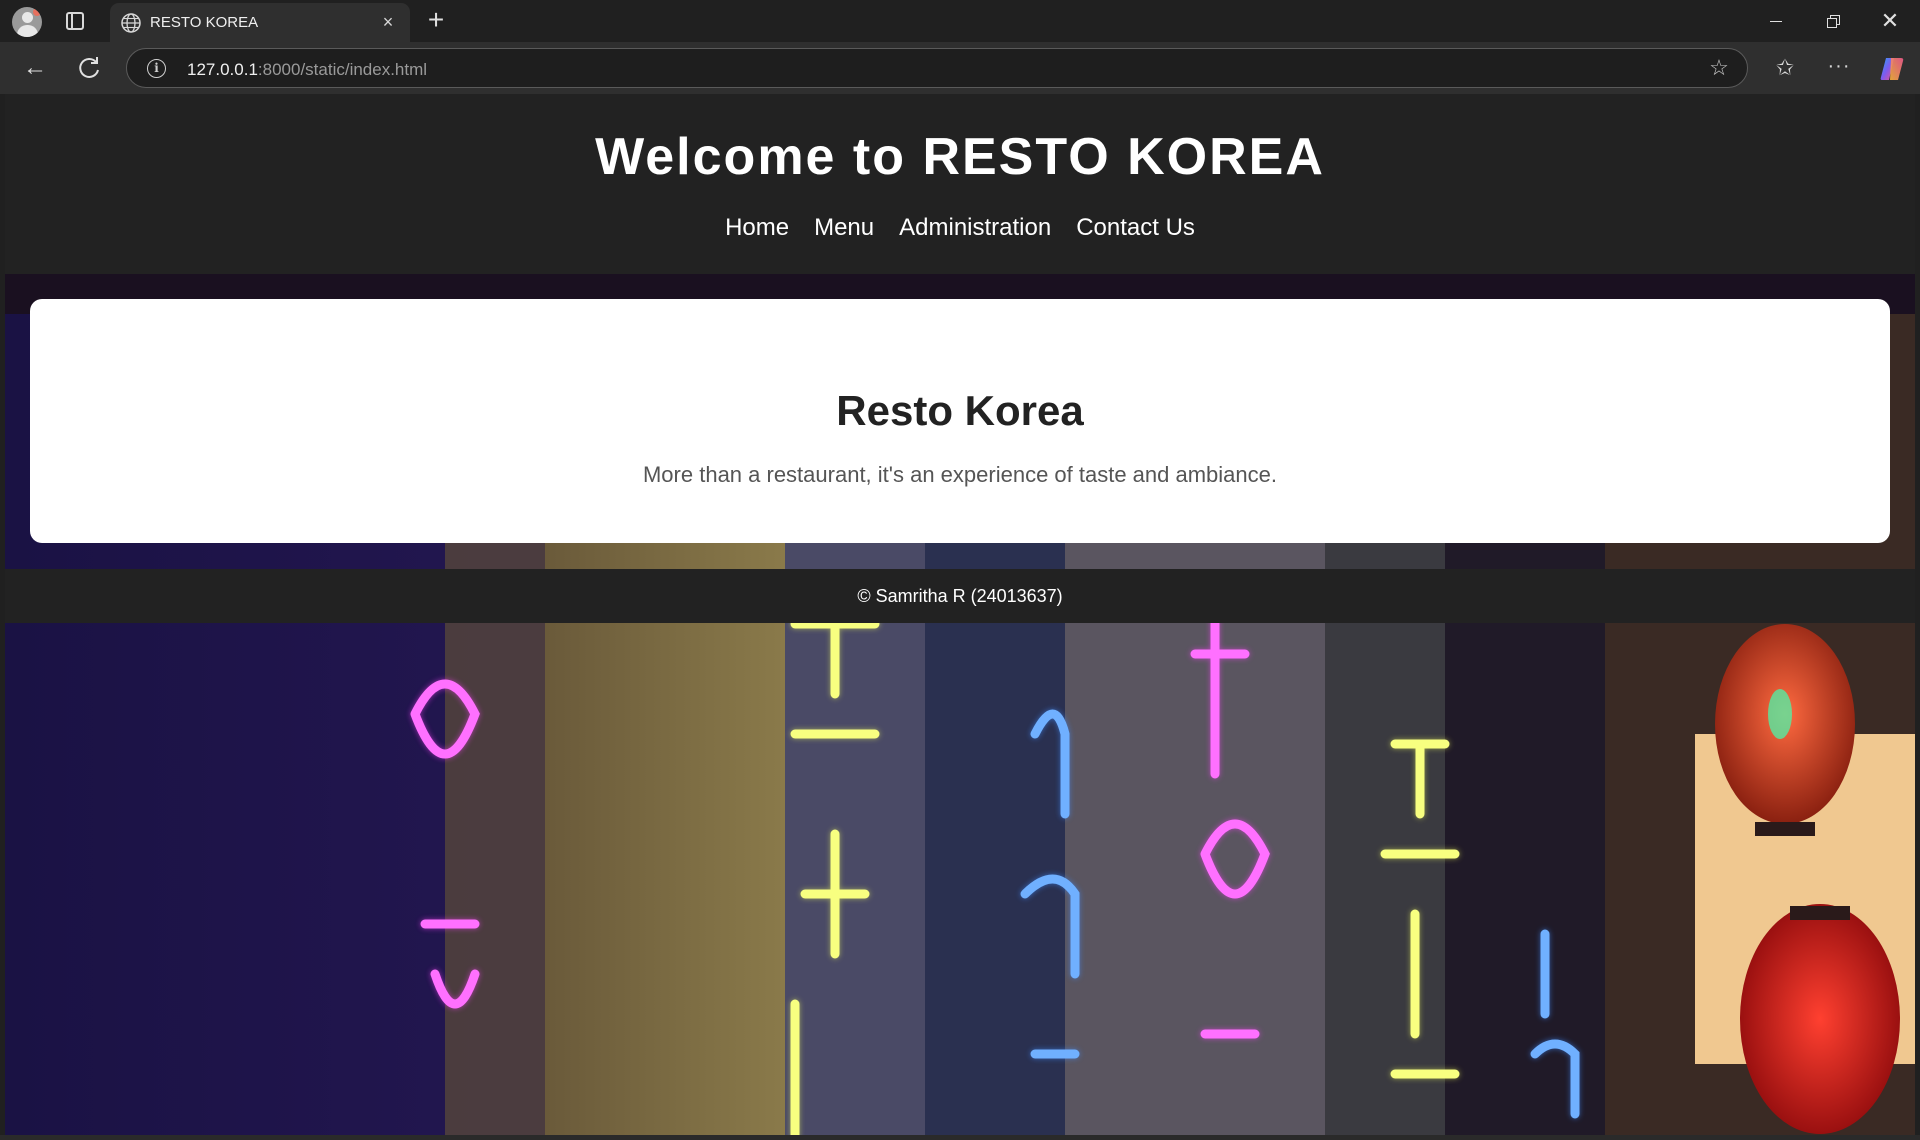  Describe the element at coordinates (75, 21) in the screenshot. I see `tab-actions-icon` at that location.